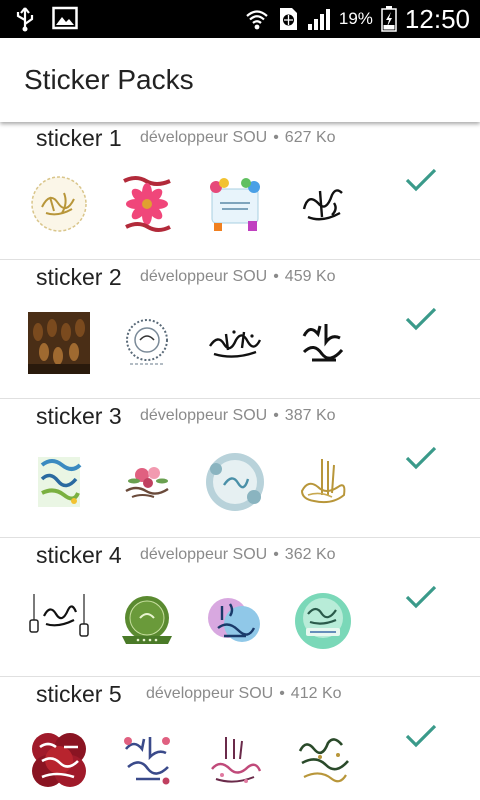 The height and width of the screenshot is (800, 480). Describe the element at coordinates (288, 19) in the screenshot. I see `data-saver-icon` at that location.